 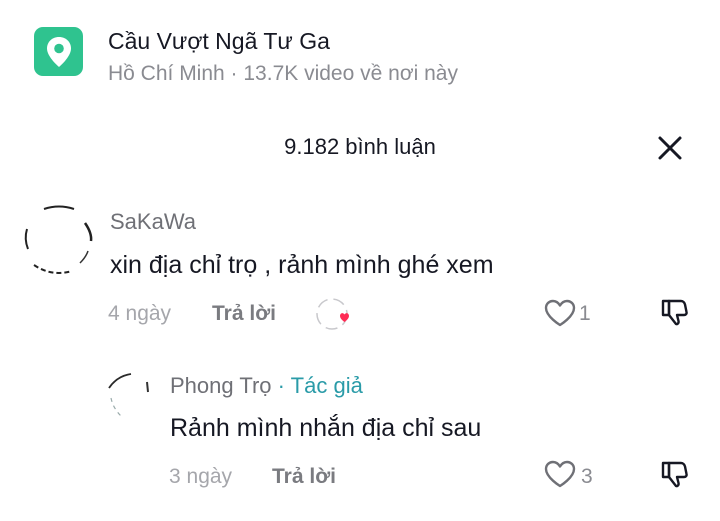 I want to click on comment-username: SaKaWa, so click(x=153, y=222).